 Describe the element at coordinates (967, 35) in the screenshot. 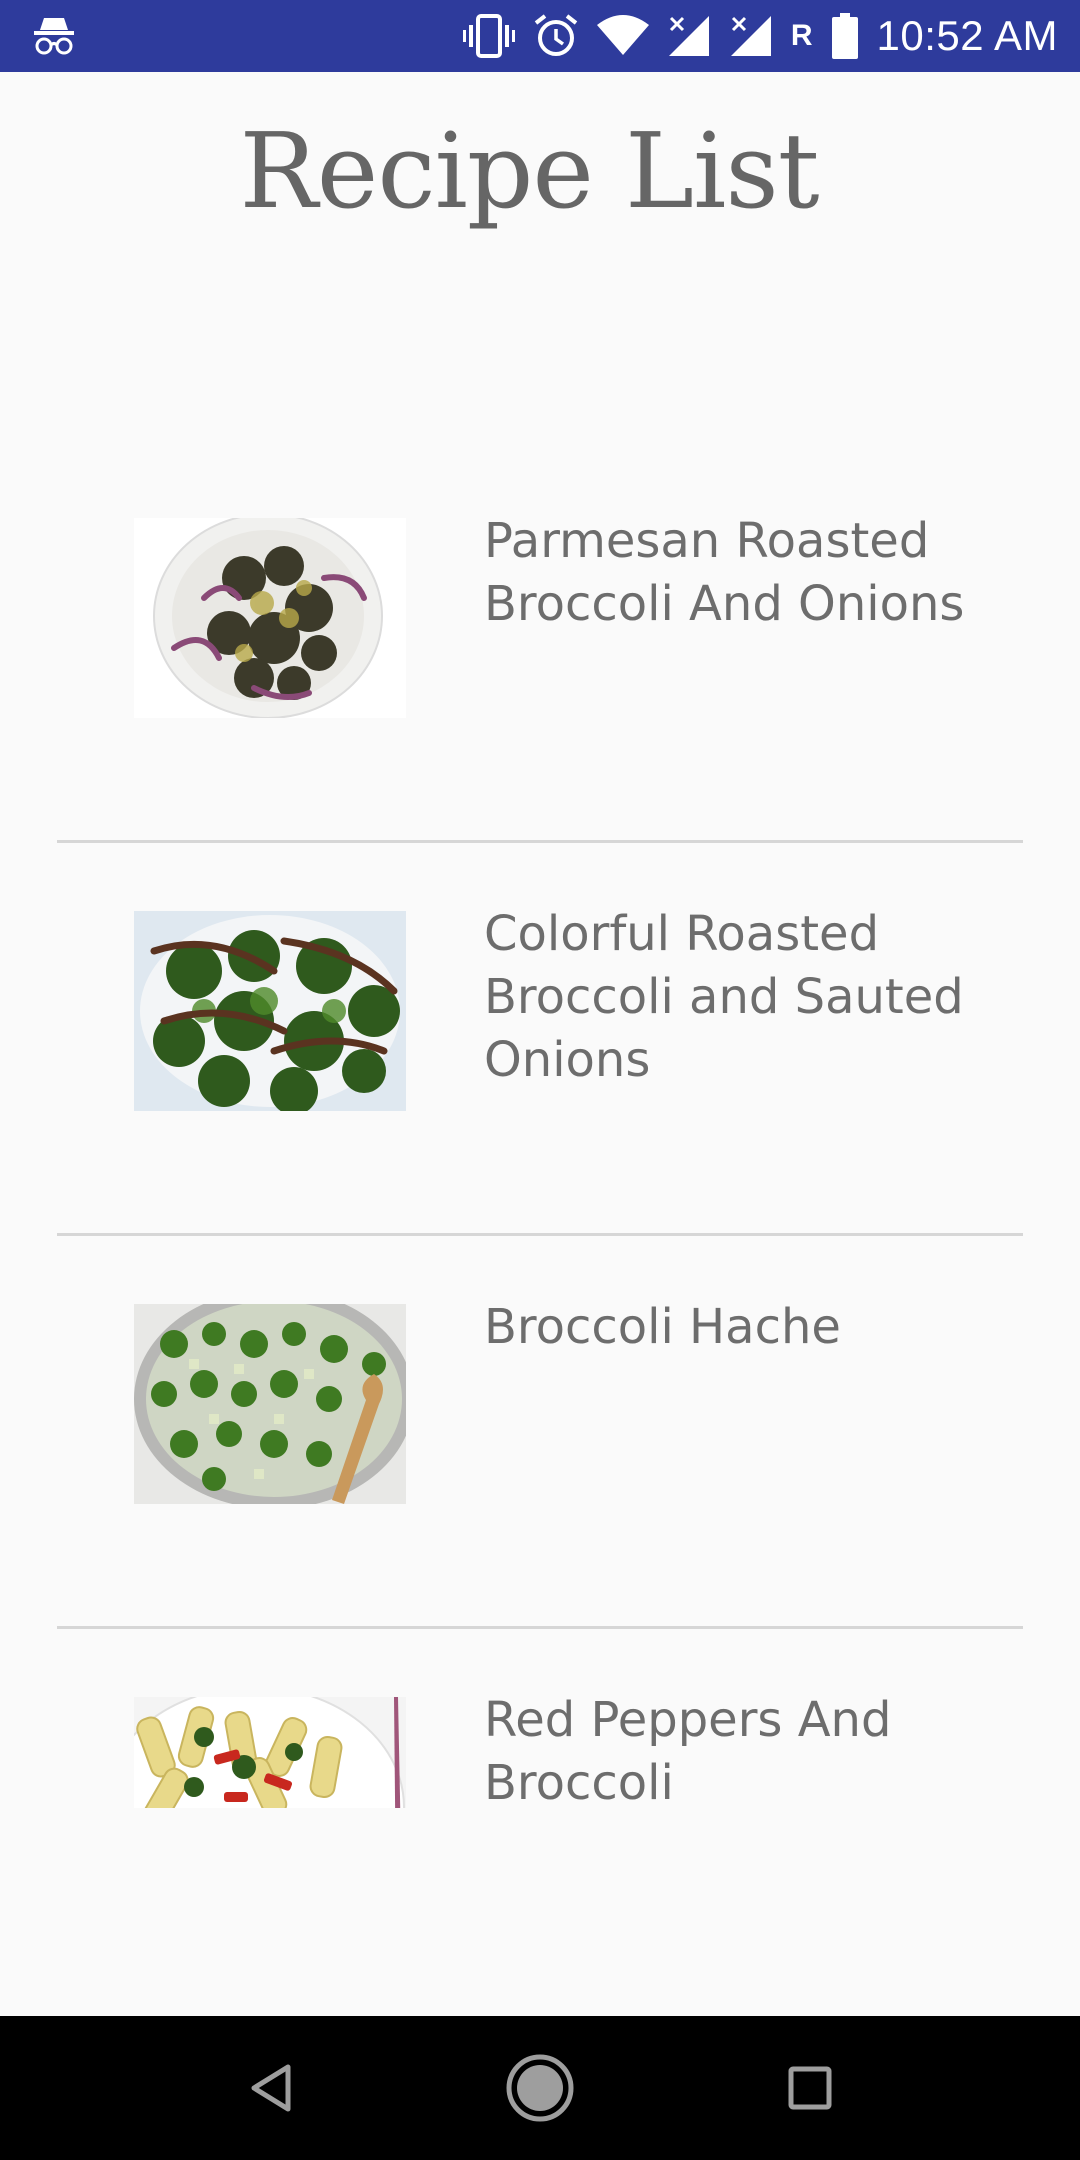

I see `status-time: 10:52 AM` at that location.